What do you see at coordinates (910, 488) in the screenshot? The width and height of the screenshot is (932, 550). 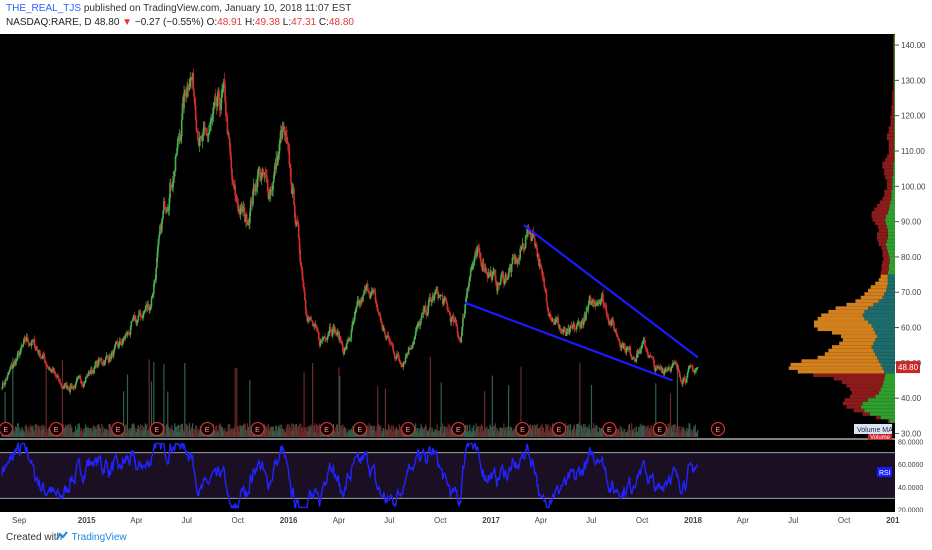 I see `rsi-tick-label: 40.0000` at bounding box center [910, 488].